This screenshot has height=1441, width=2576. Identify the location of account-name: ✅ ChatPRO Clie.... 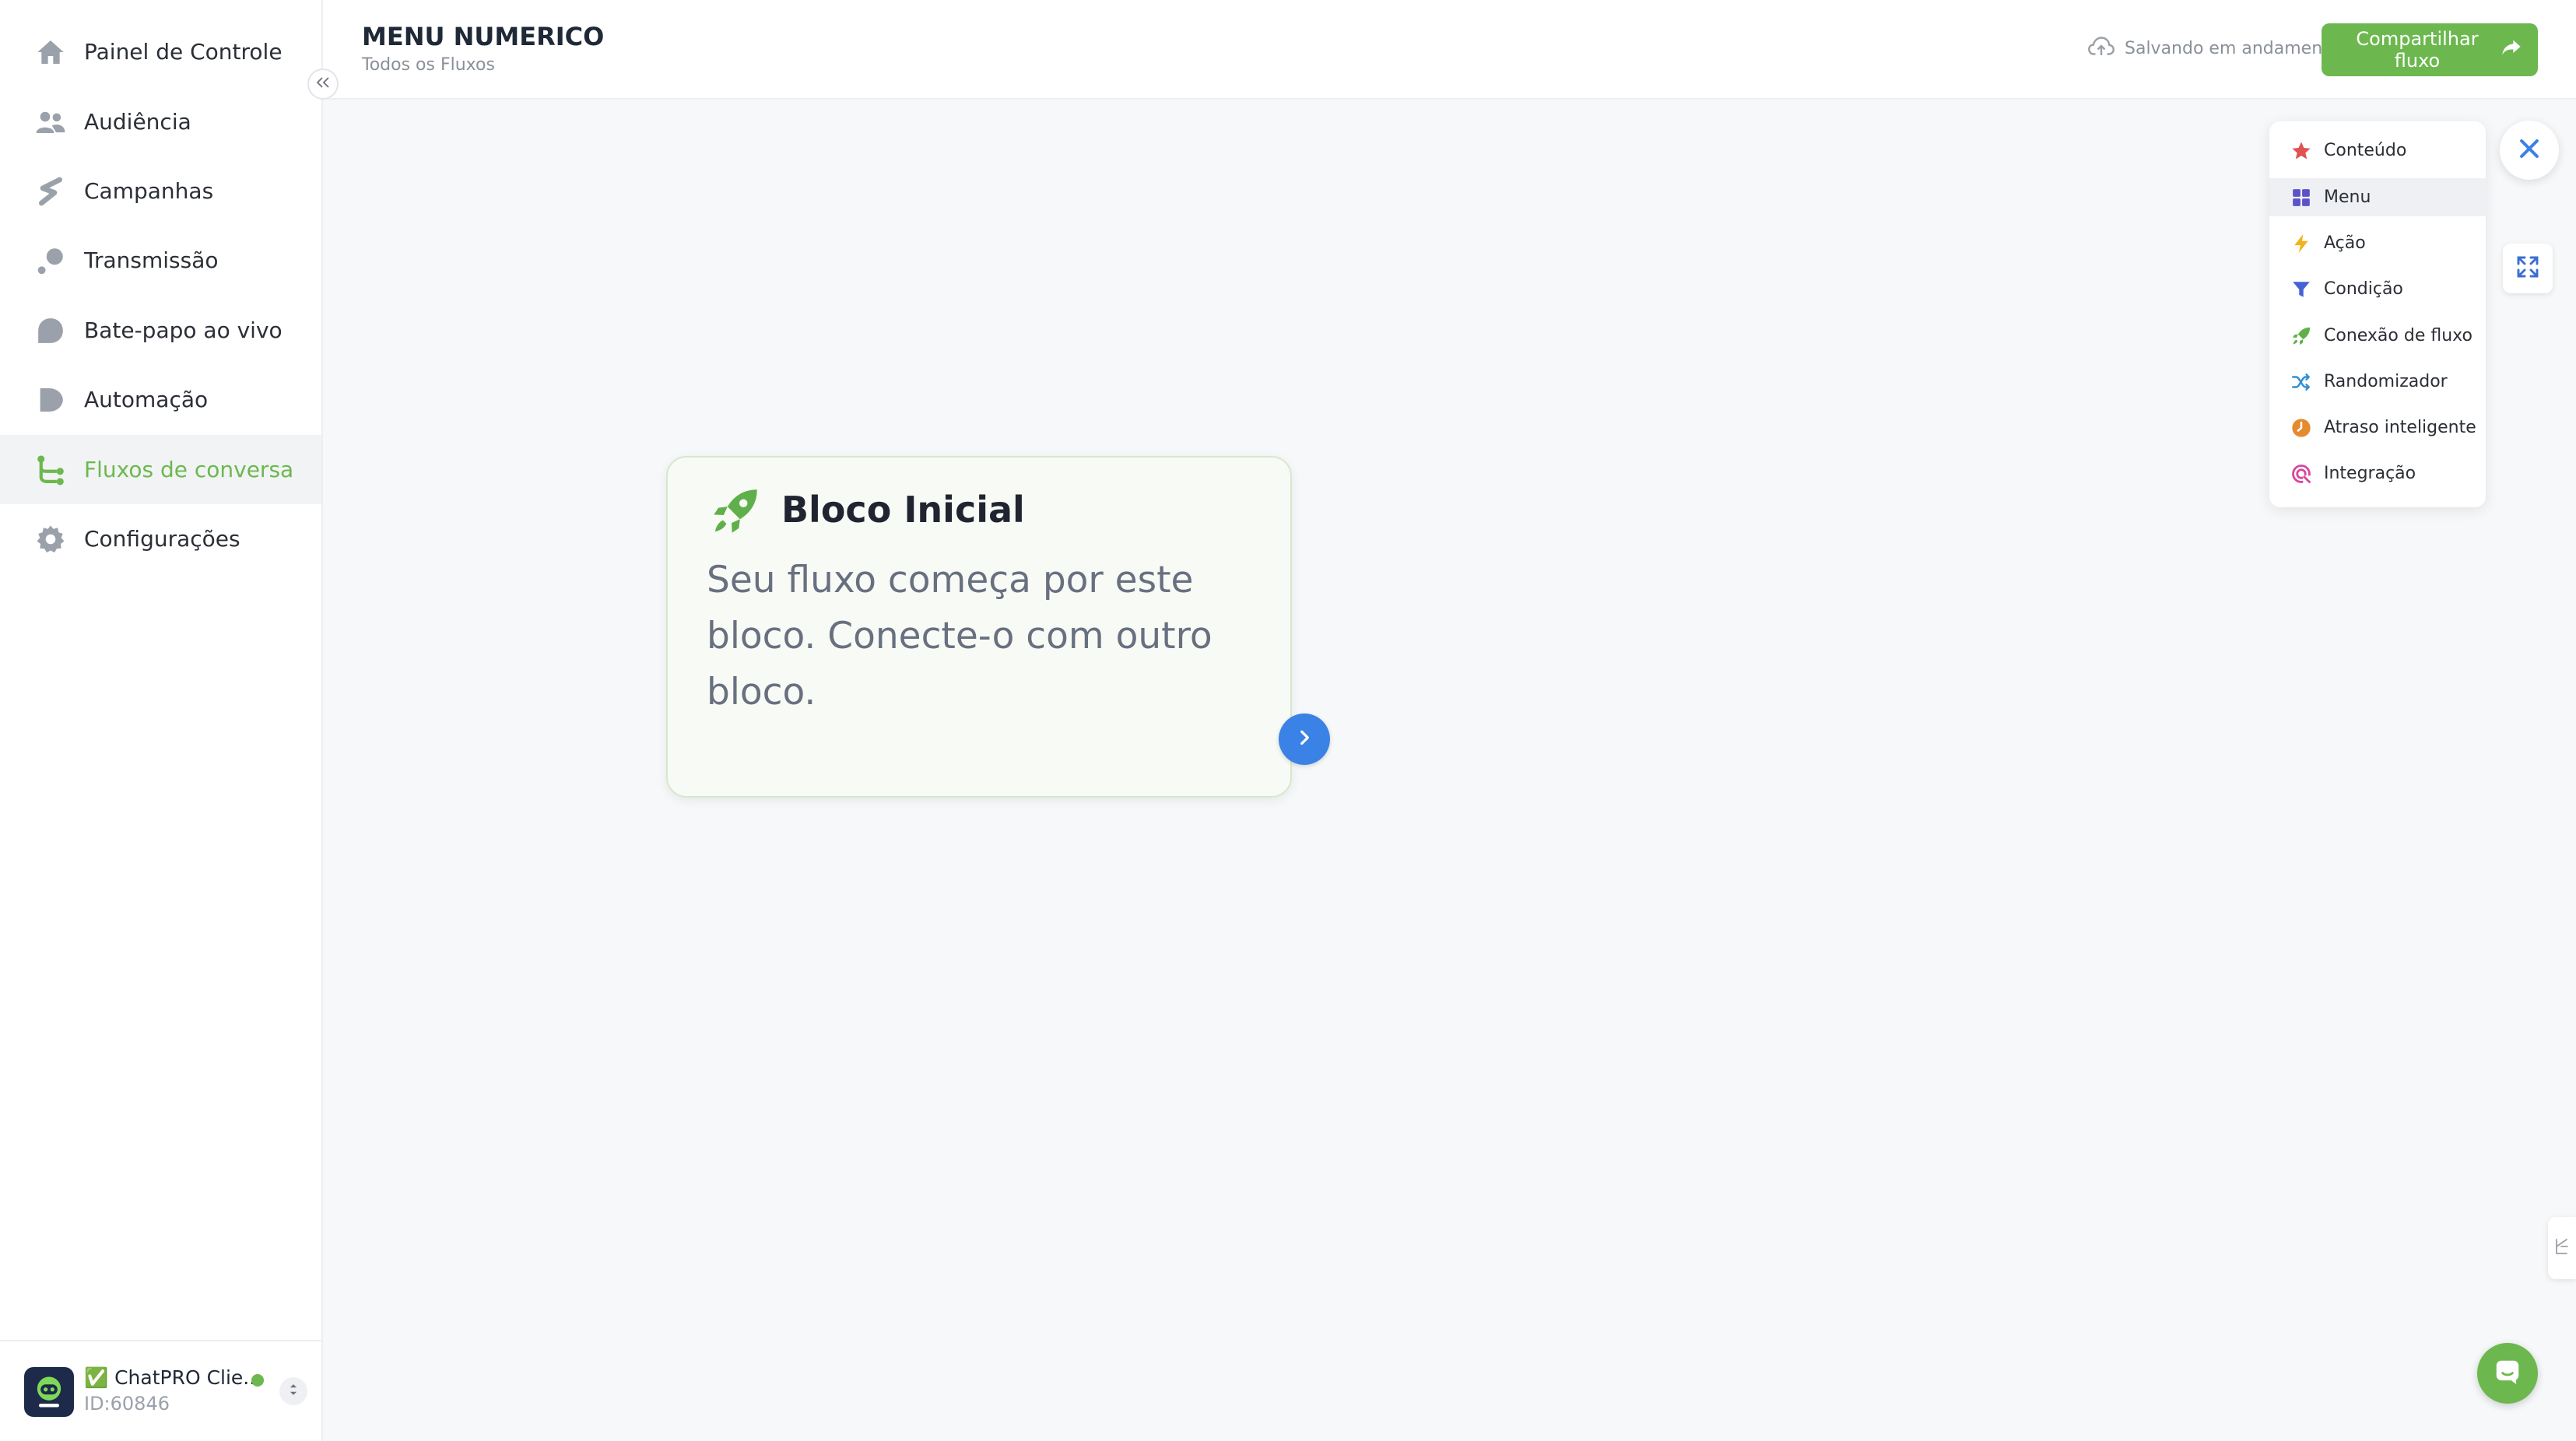
(173, 1377).